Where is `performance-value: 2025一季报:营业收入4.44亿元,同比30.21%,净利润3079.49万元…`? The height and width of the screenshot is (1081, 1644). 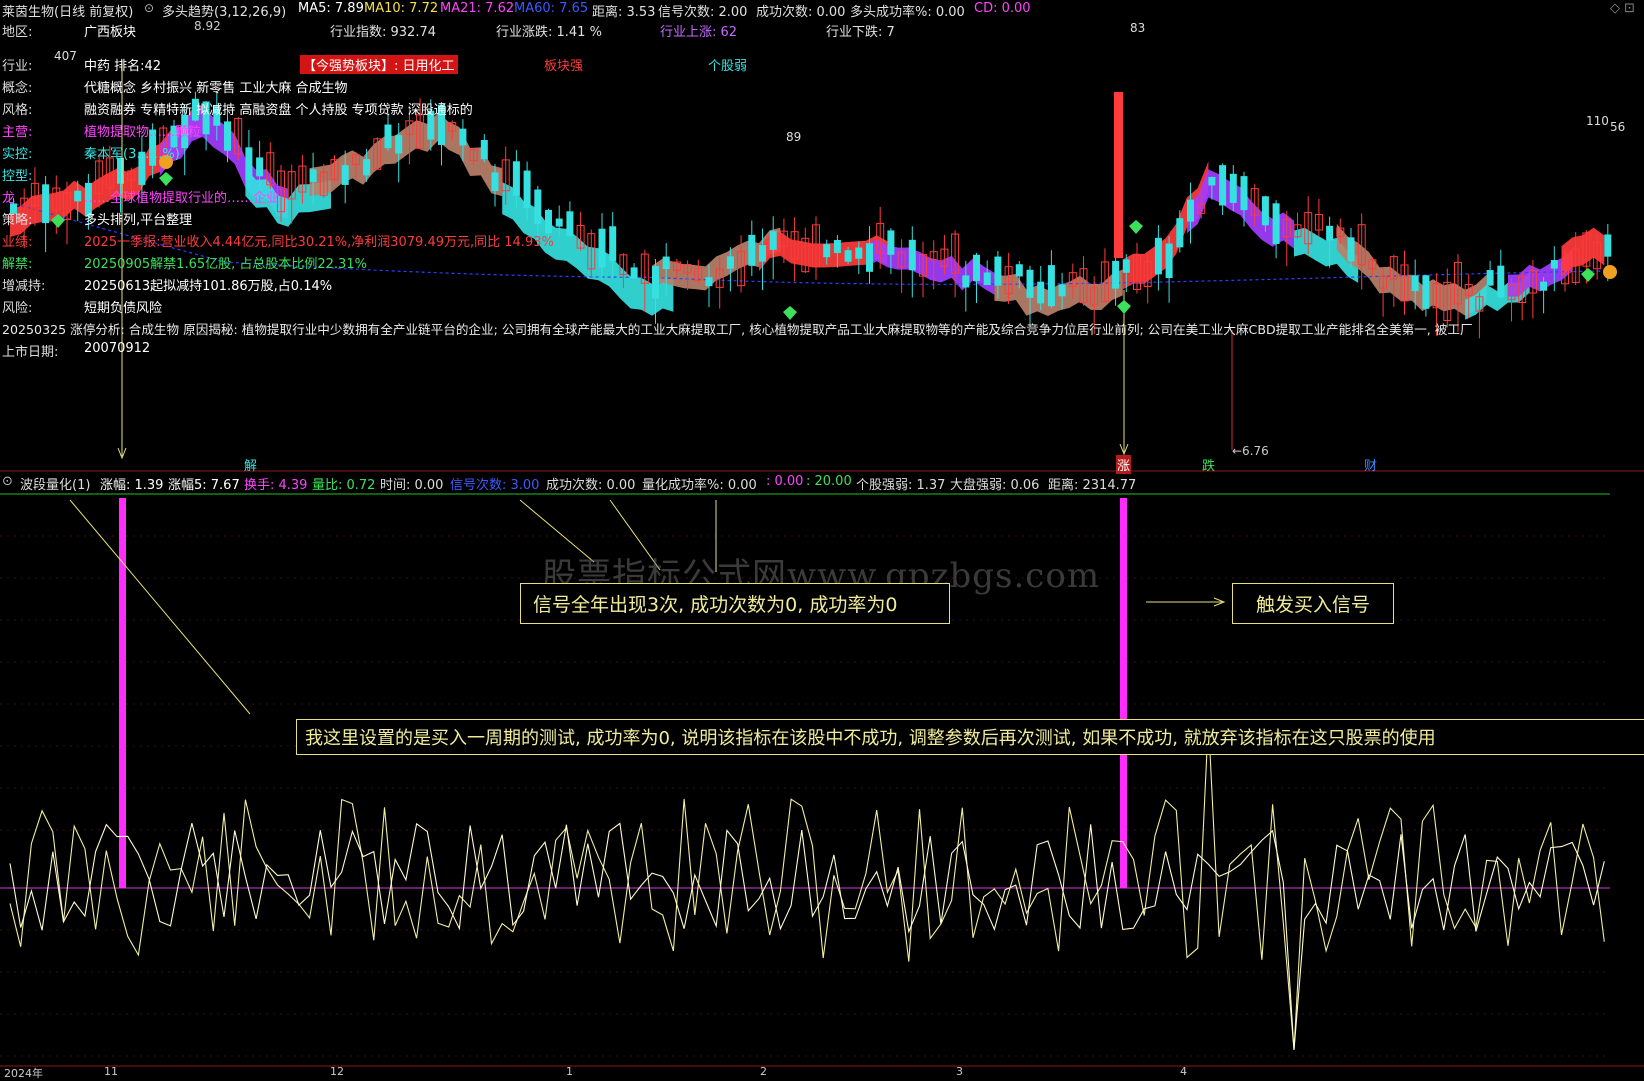 performance-value: 2025一季报:营业收入4.44亿元,同比30.21%,净利润3079.49万元… is located at coordinates (319, 242).